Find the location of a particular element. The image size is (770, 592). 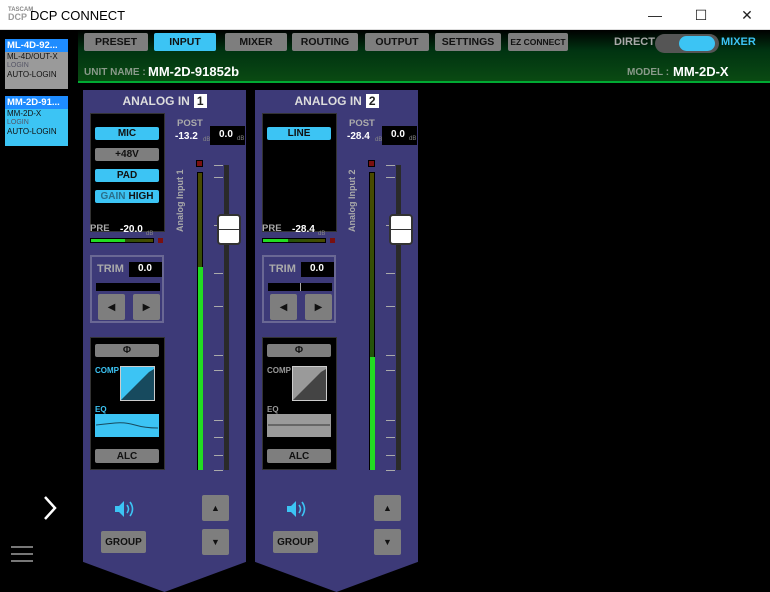

tab-preset: PRESET is located at coordinates (116, 42).